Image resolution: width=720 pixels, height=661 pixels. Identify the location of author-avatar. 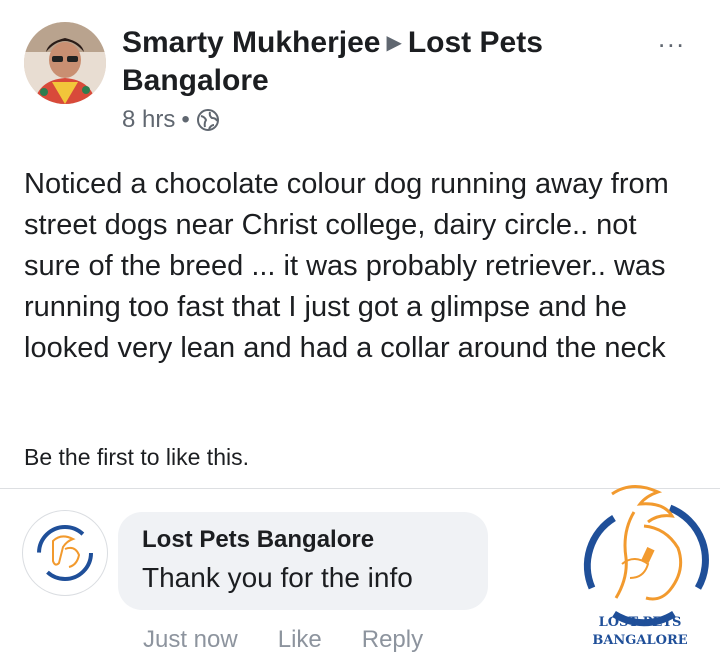
(65, 63).